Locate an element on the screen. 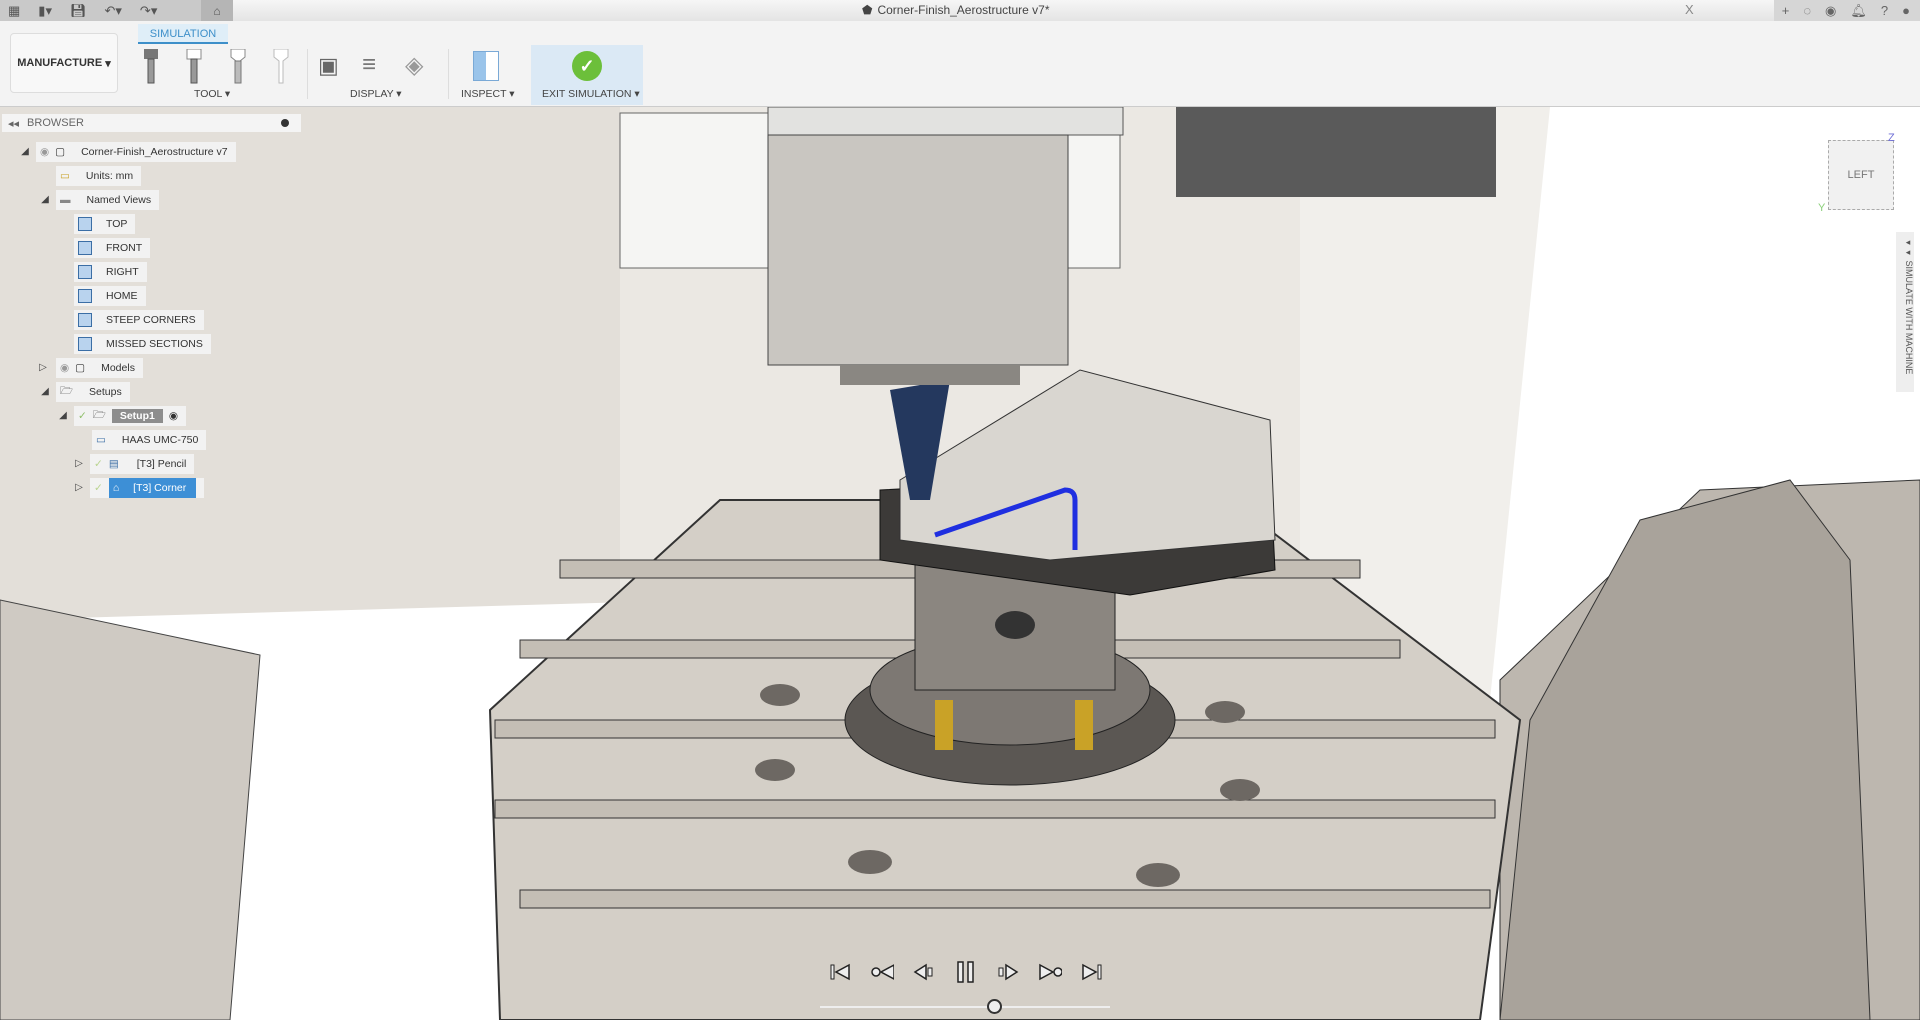 The width and height of the screenshot is (1920, 1020). tree-op-corner: ▷ ✓ ⌂ [T3] Corner is located at coordinates (138, 487).